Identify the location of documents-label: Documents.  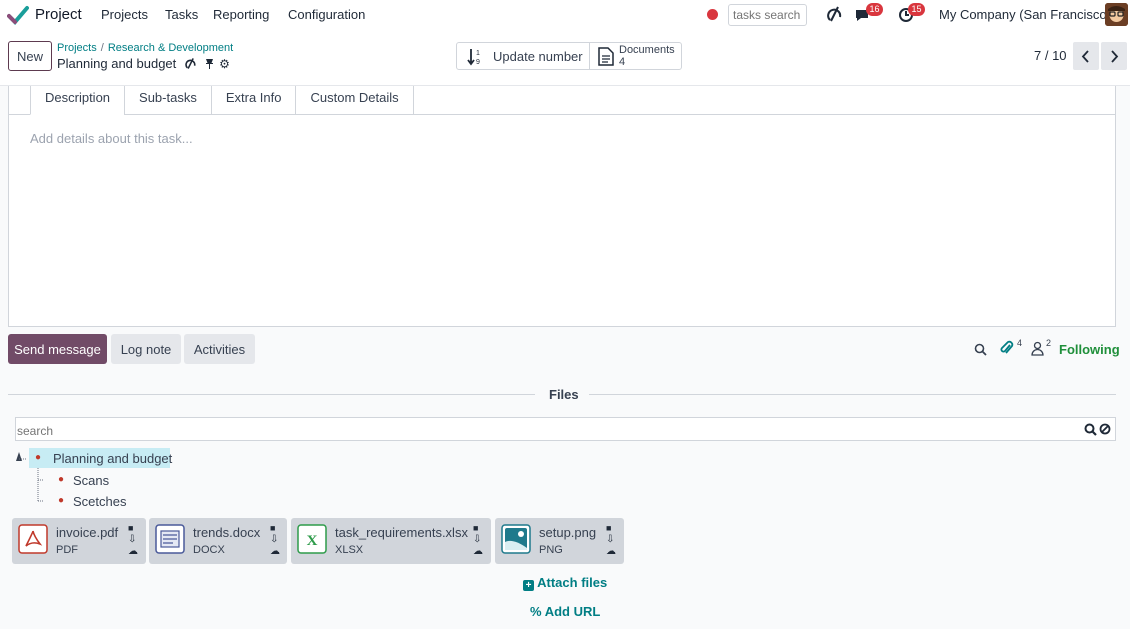
(647, 50).